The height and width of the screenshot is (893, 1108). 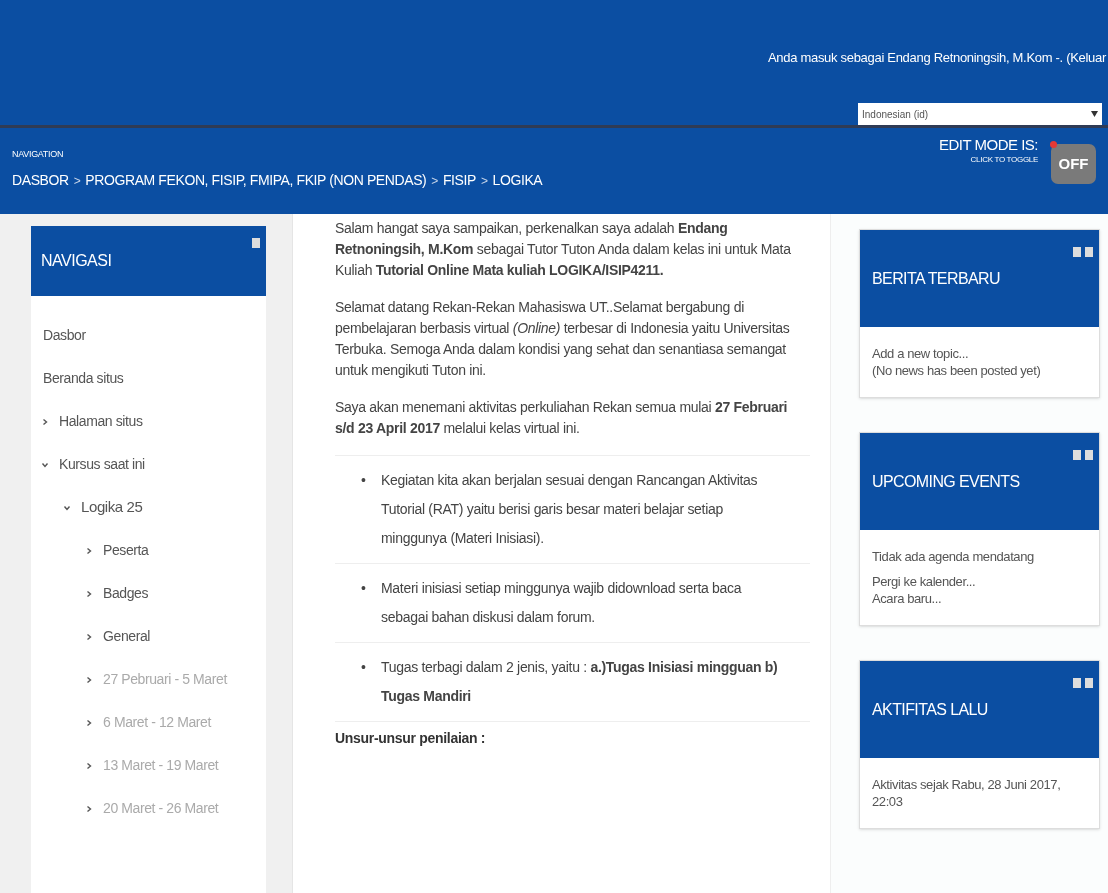 What do you see at coordinates (126, 593) in the screenshot?
I see `nav-item: Badges` at bounding box center [126, 593].